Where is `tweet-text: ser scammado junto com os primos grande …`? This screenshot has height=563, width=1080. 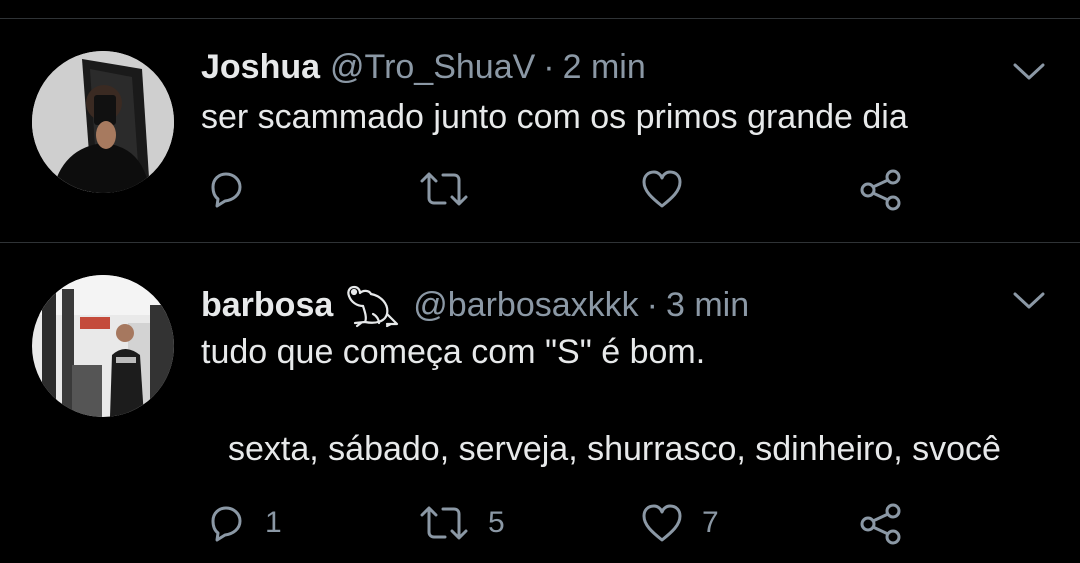 tweet-text: ser scammado junto com os primos grande … is located at coordinates (554, 117).